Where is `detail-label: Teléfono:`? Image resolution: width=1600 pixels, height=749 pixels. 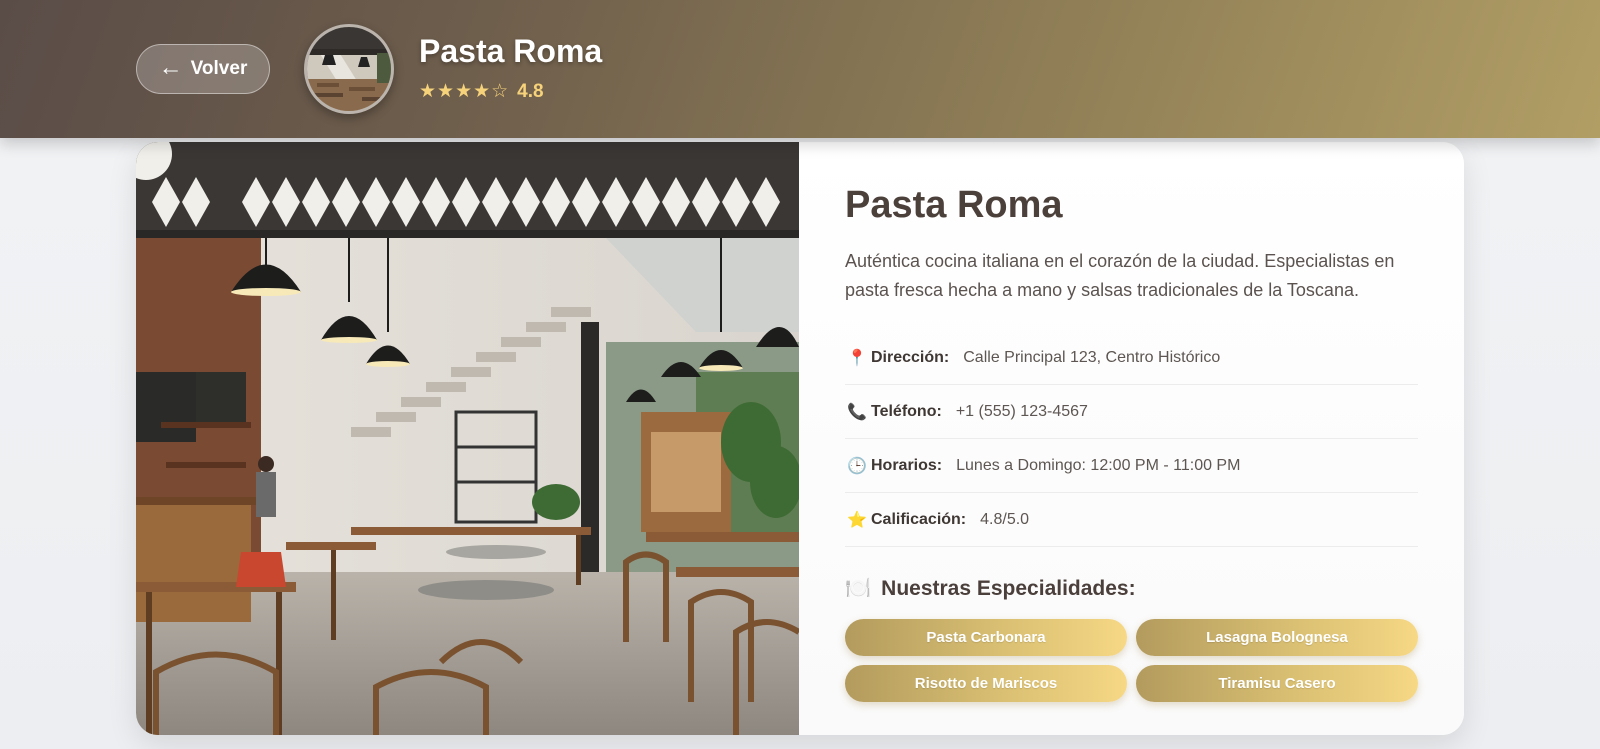 detail-label: Teléfono: is located at coordinates (906, 411).